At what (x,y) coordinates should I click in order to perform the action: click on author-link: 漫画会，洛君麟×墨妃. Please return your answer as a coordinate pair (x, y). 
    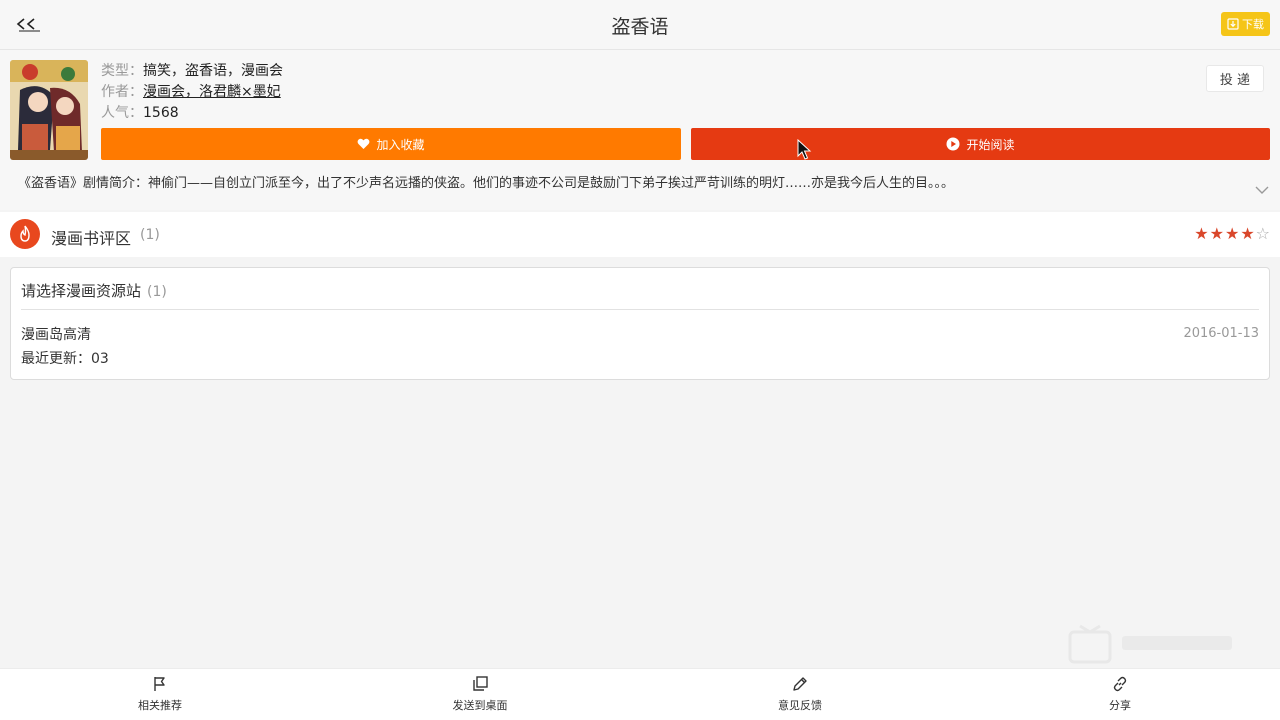
    Looking at the image, I should click on (212, 92).